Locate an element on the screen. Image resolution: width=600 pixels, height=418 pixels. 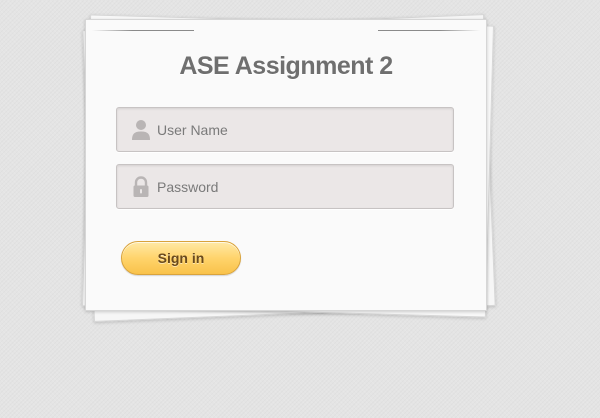
card-top-divider-left is located at coordinates (143, 30).